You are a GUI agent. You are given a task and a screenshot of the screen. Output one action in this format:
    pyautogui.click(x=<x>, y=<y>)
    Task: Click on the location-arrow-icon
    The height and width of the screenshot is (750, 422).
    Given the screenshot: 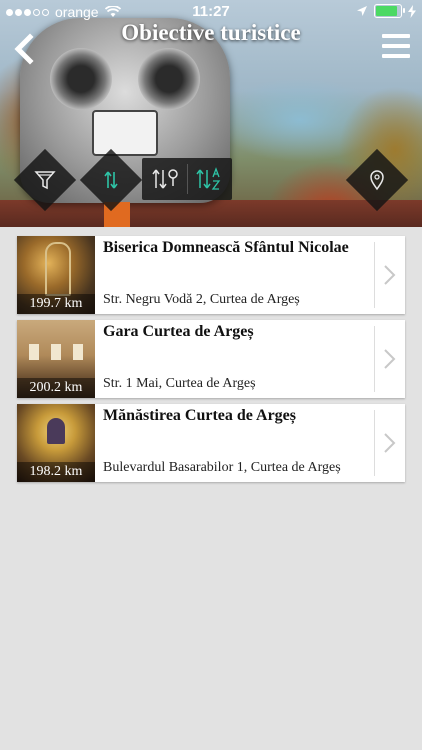 What is the action you would take?
    pyautogui.click(x=362, y=11)
    